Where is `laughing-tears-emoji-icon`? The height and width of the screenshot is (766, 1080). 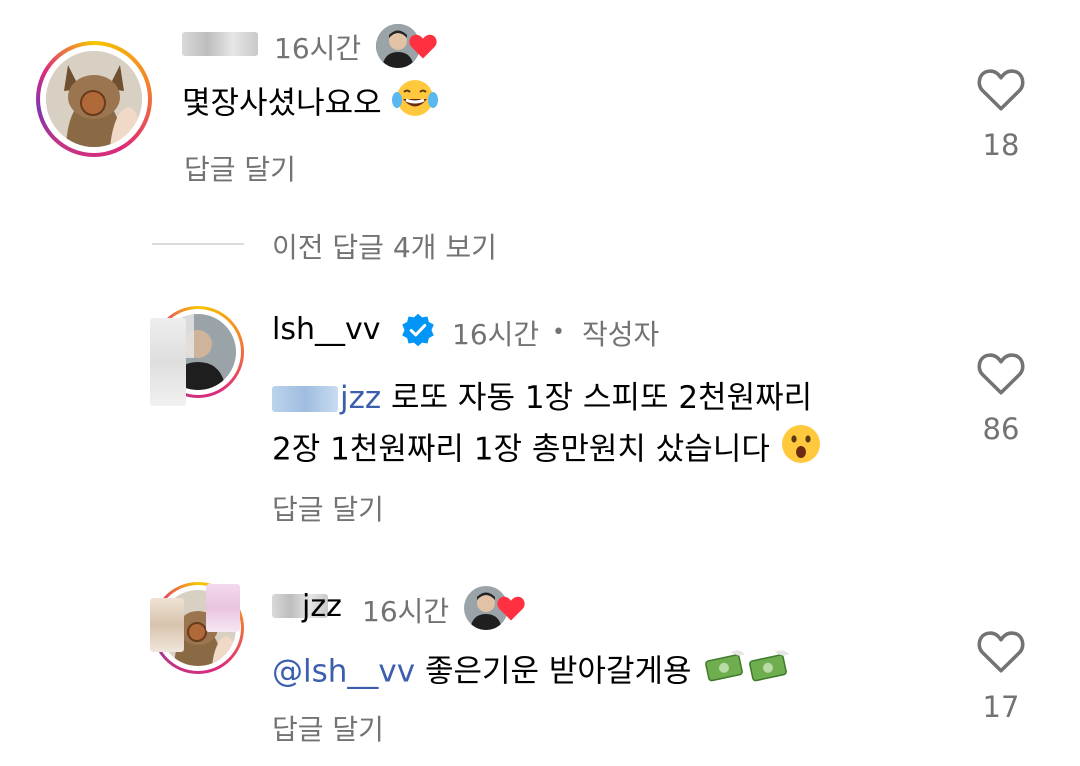
laughing-tears-emoji-icon is located at coordinates (414, 105).